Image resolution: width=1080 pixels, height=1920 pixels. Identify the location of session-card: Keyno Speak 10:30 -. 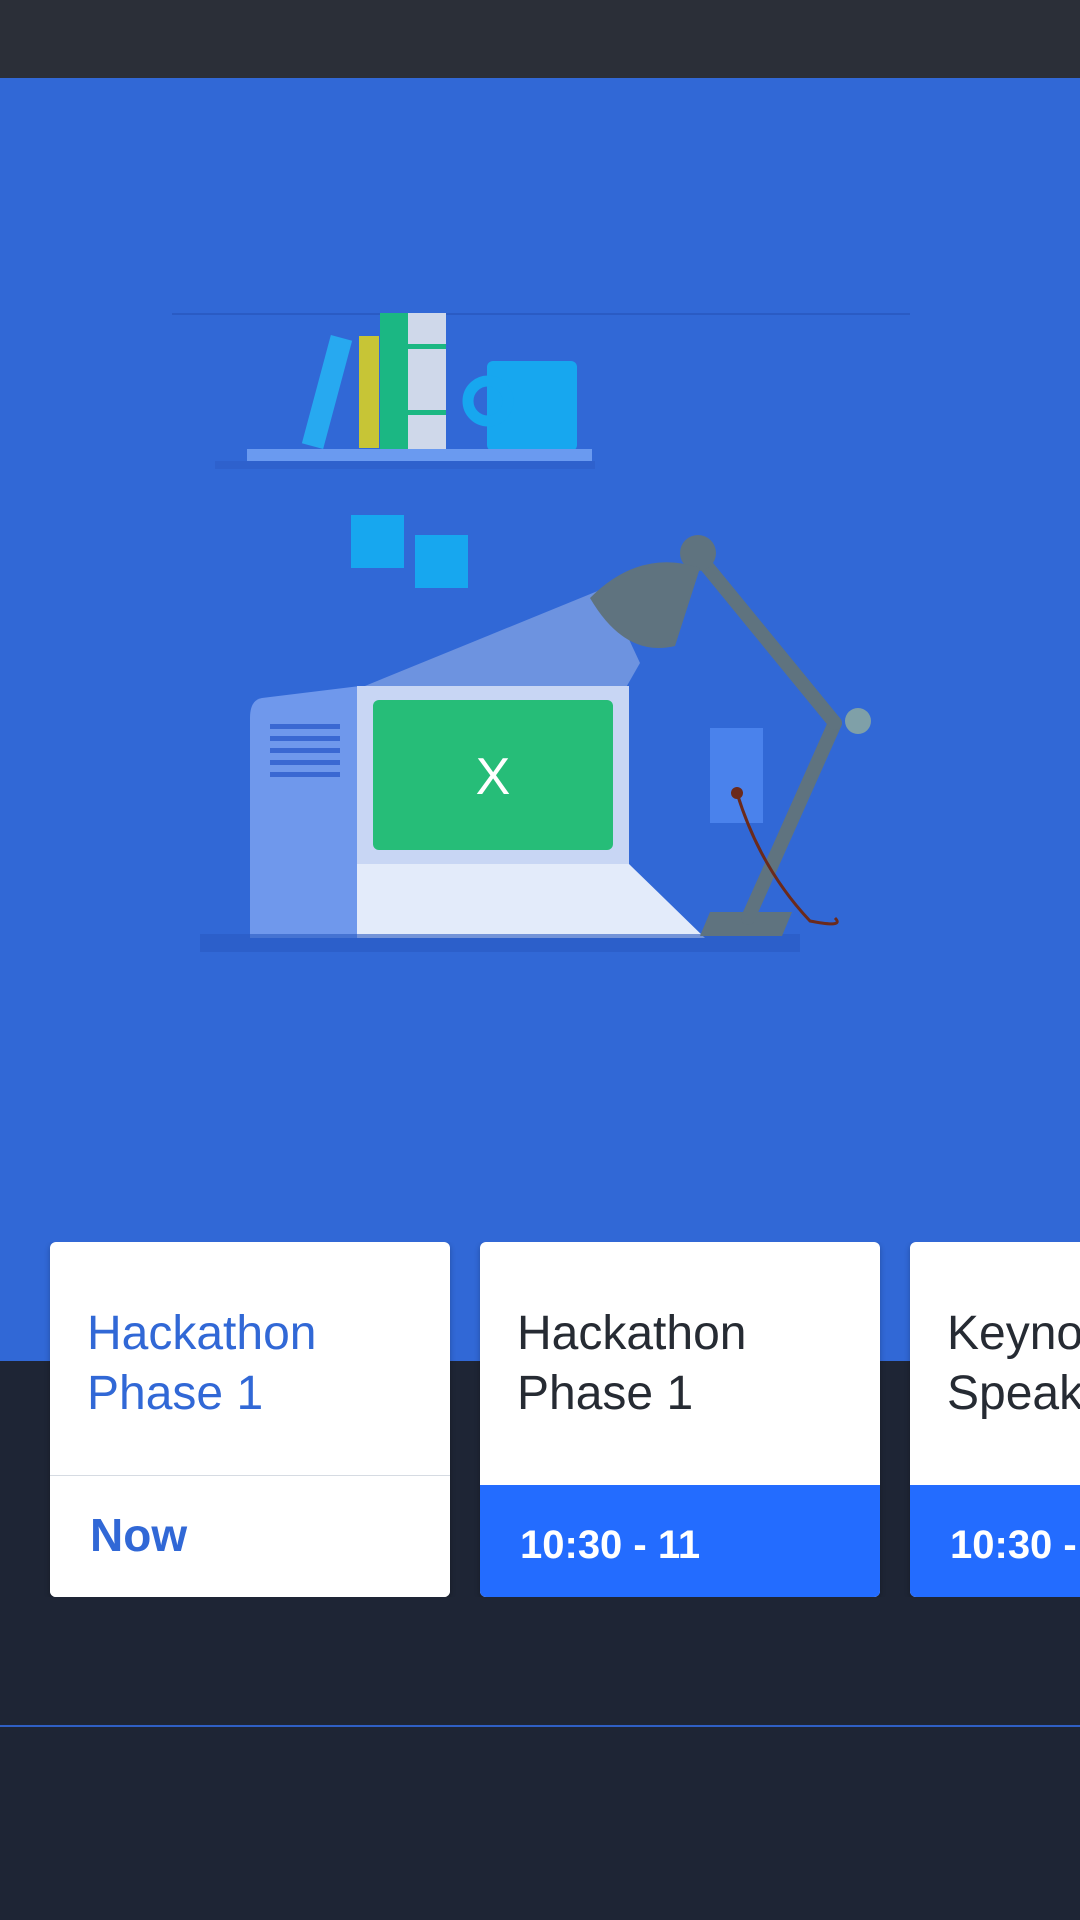
(995, 1419).